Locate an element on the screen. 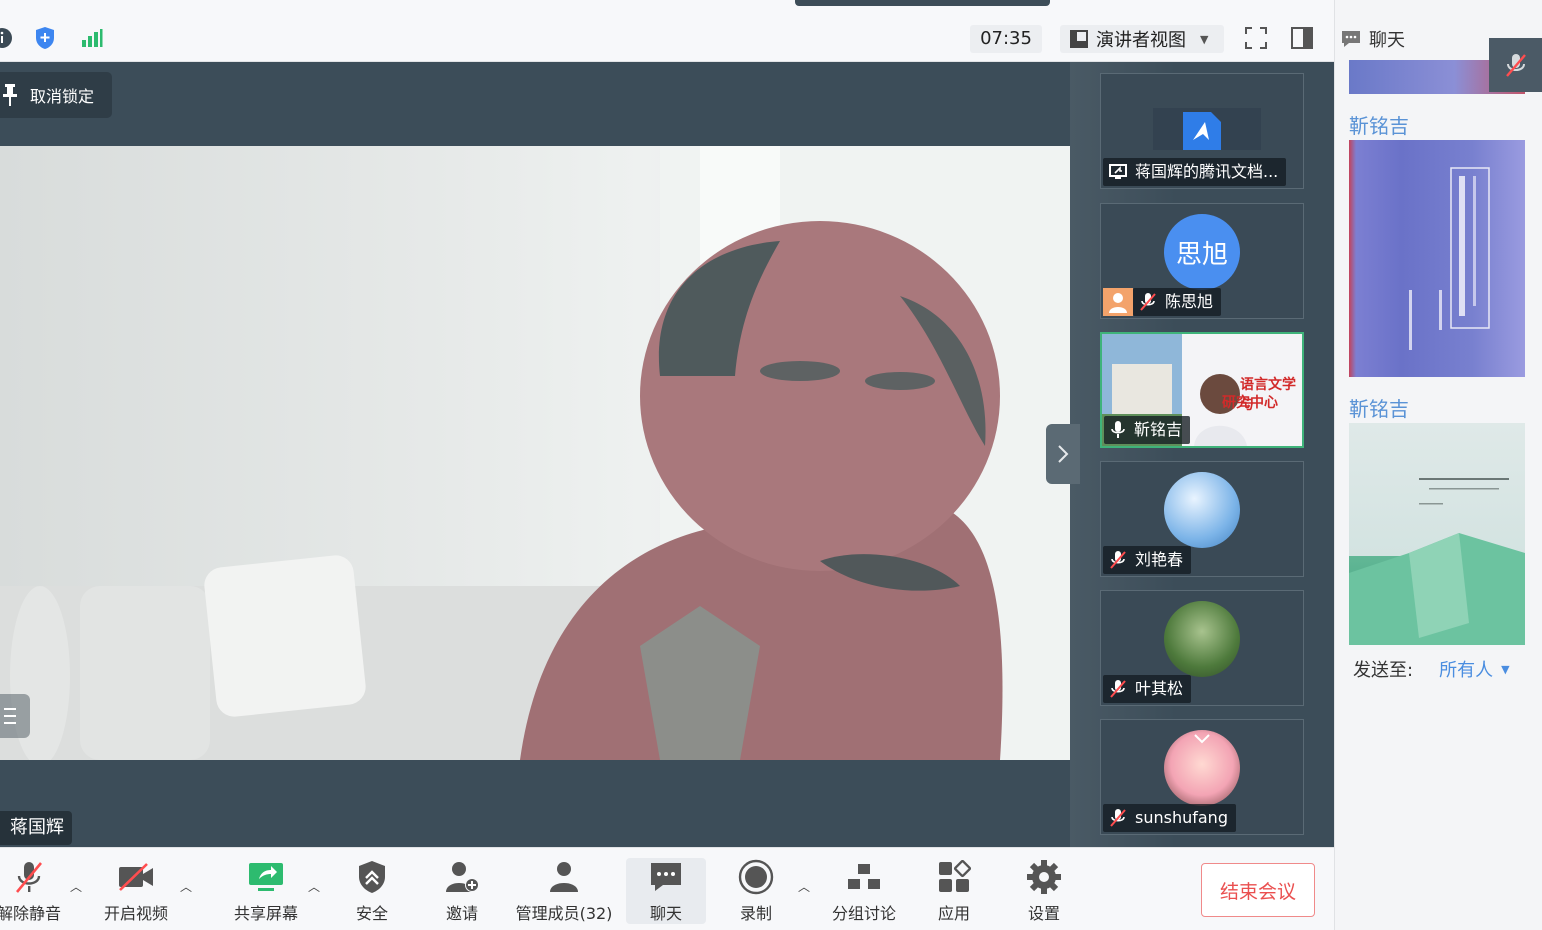 This screenshot has height=930, width=1542. breakout-rooms-button: 分组讨论 is located at coordinates (864, 891).